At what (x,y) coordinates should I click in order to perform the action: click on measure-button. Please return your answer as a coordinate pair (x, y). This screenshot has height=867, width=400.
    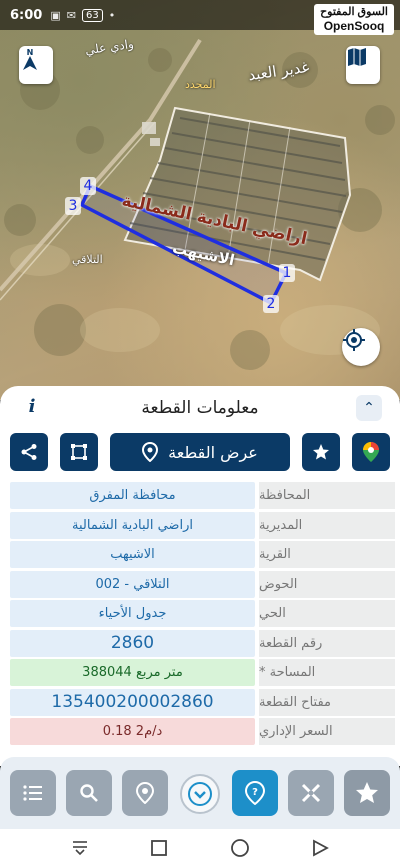
    Looking at the image, I should click on (79, 452).